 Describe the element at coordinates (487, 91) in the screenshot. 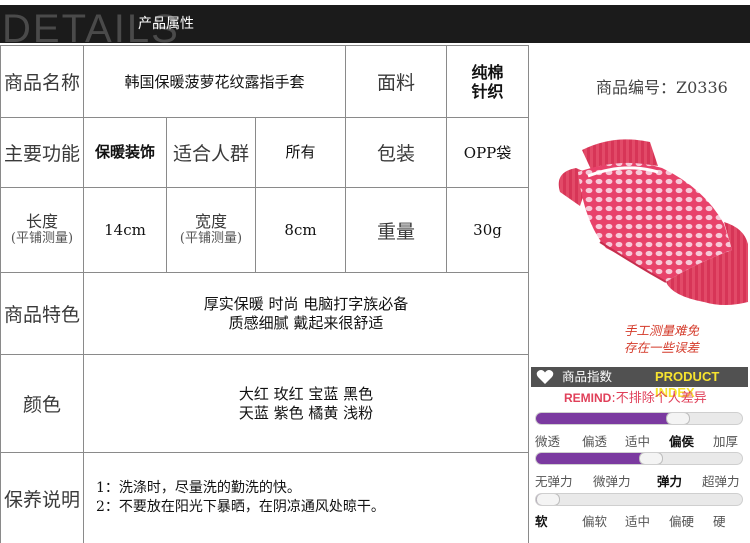

I see `fabric-value-line2: 针织` at that location.